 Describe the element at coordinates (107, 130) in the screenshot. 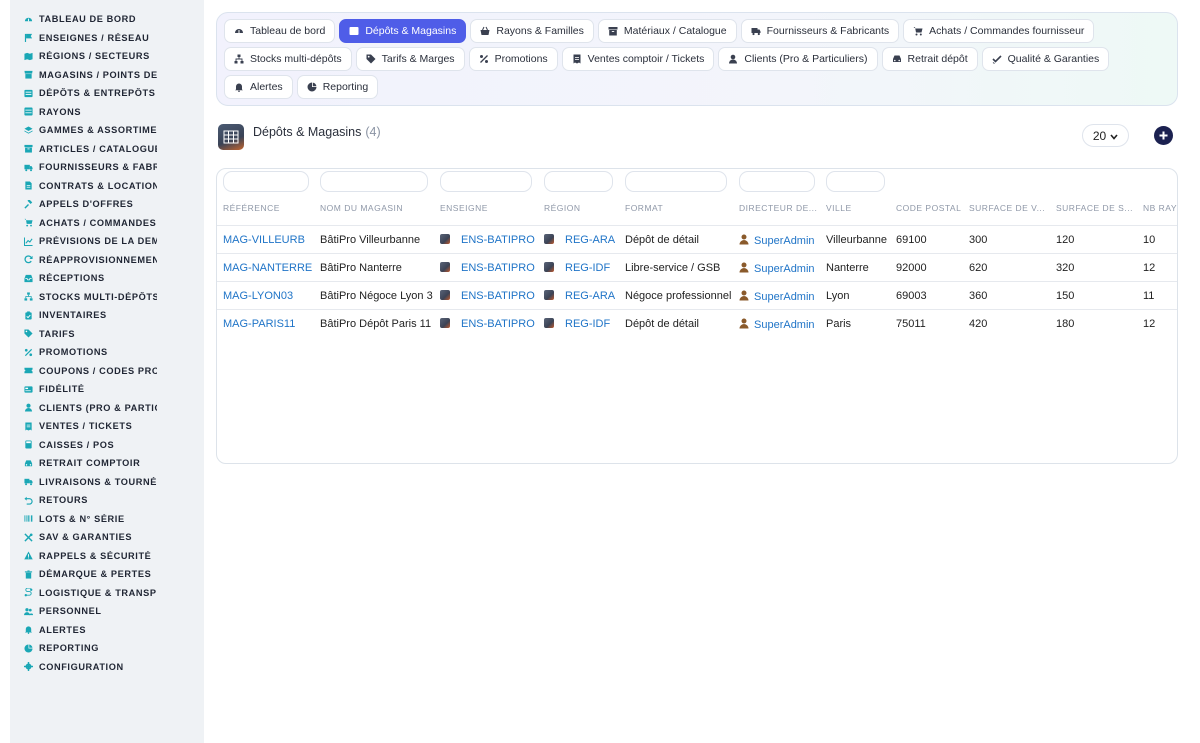

I see `sidebar-item: GAMMES & ASSORTIMENT` at that location.